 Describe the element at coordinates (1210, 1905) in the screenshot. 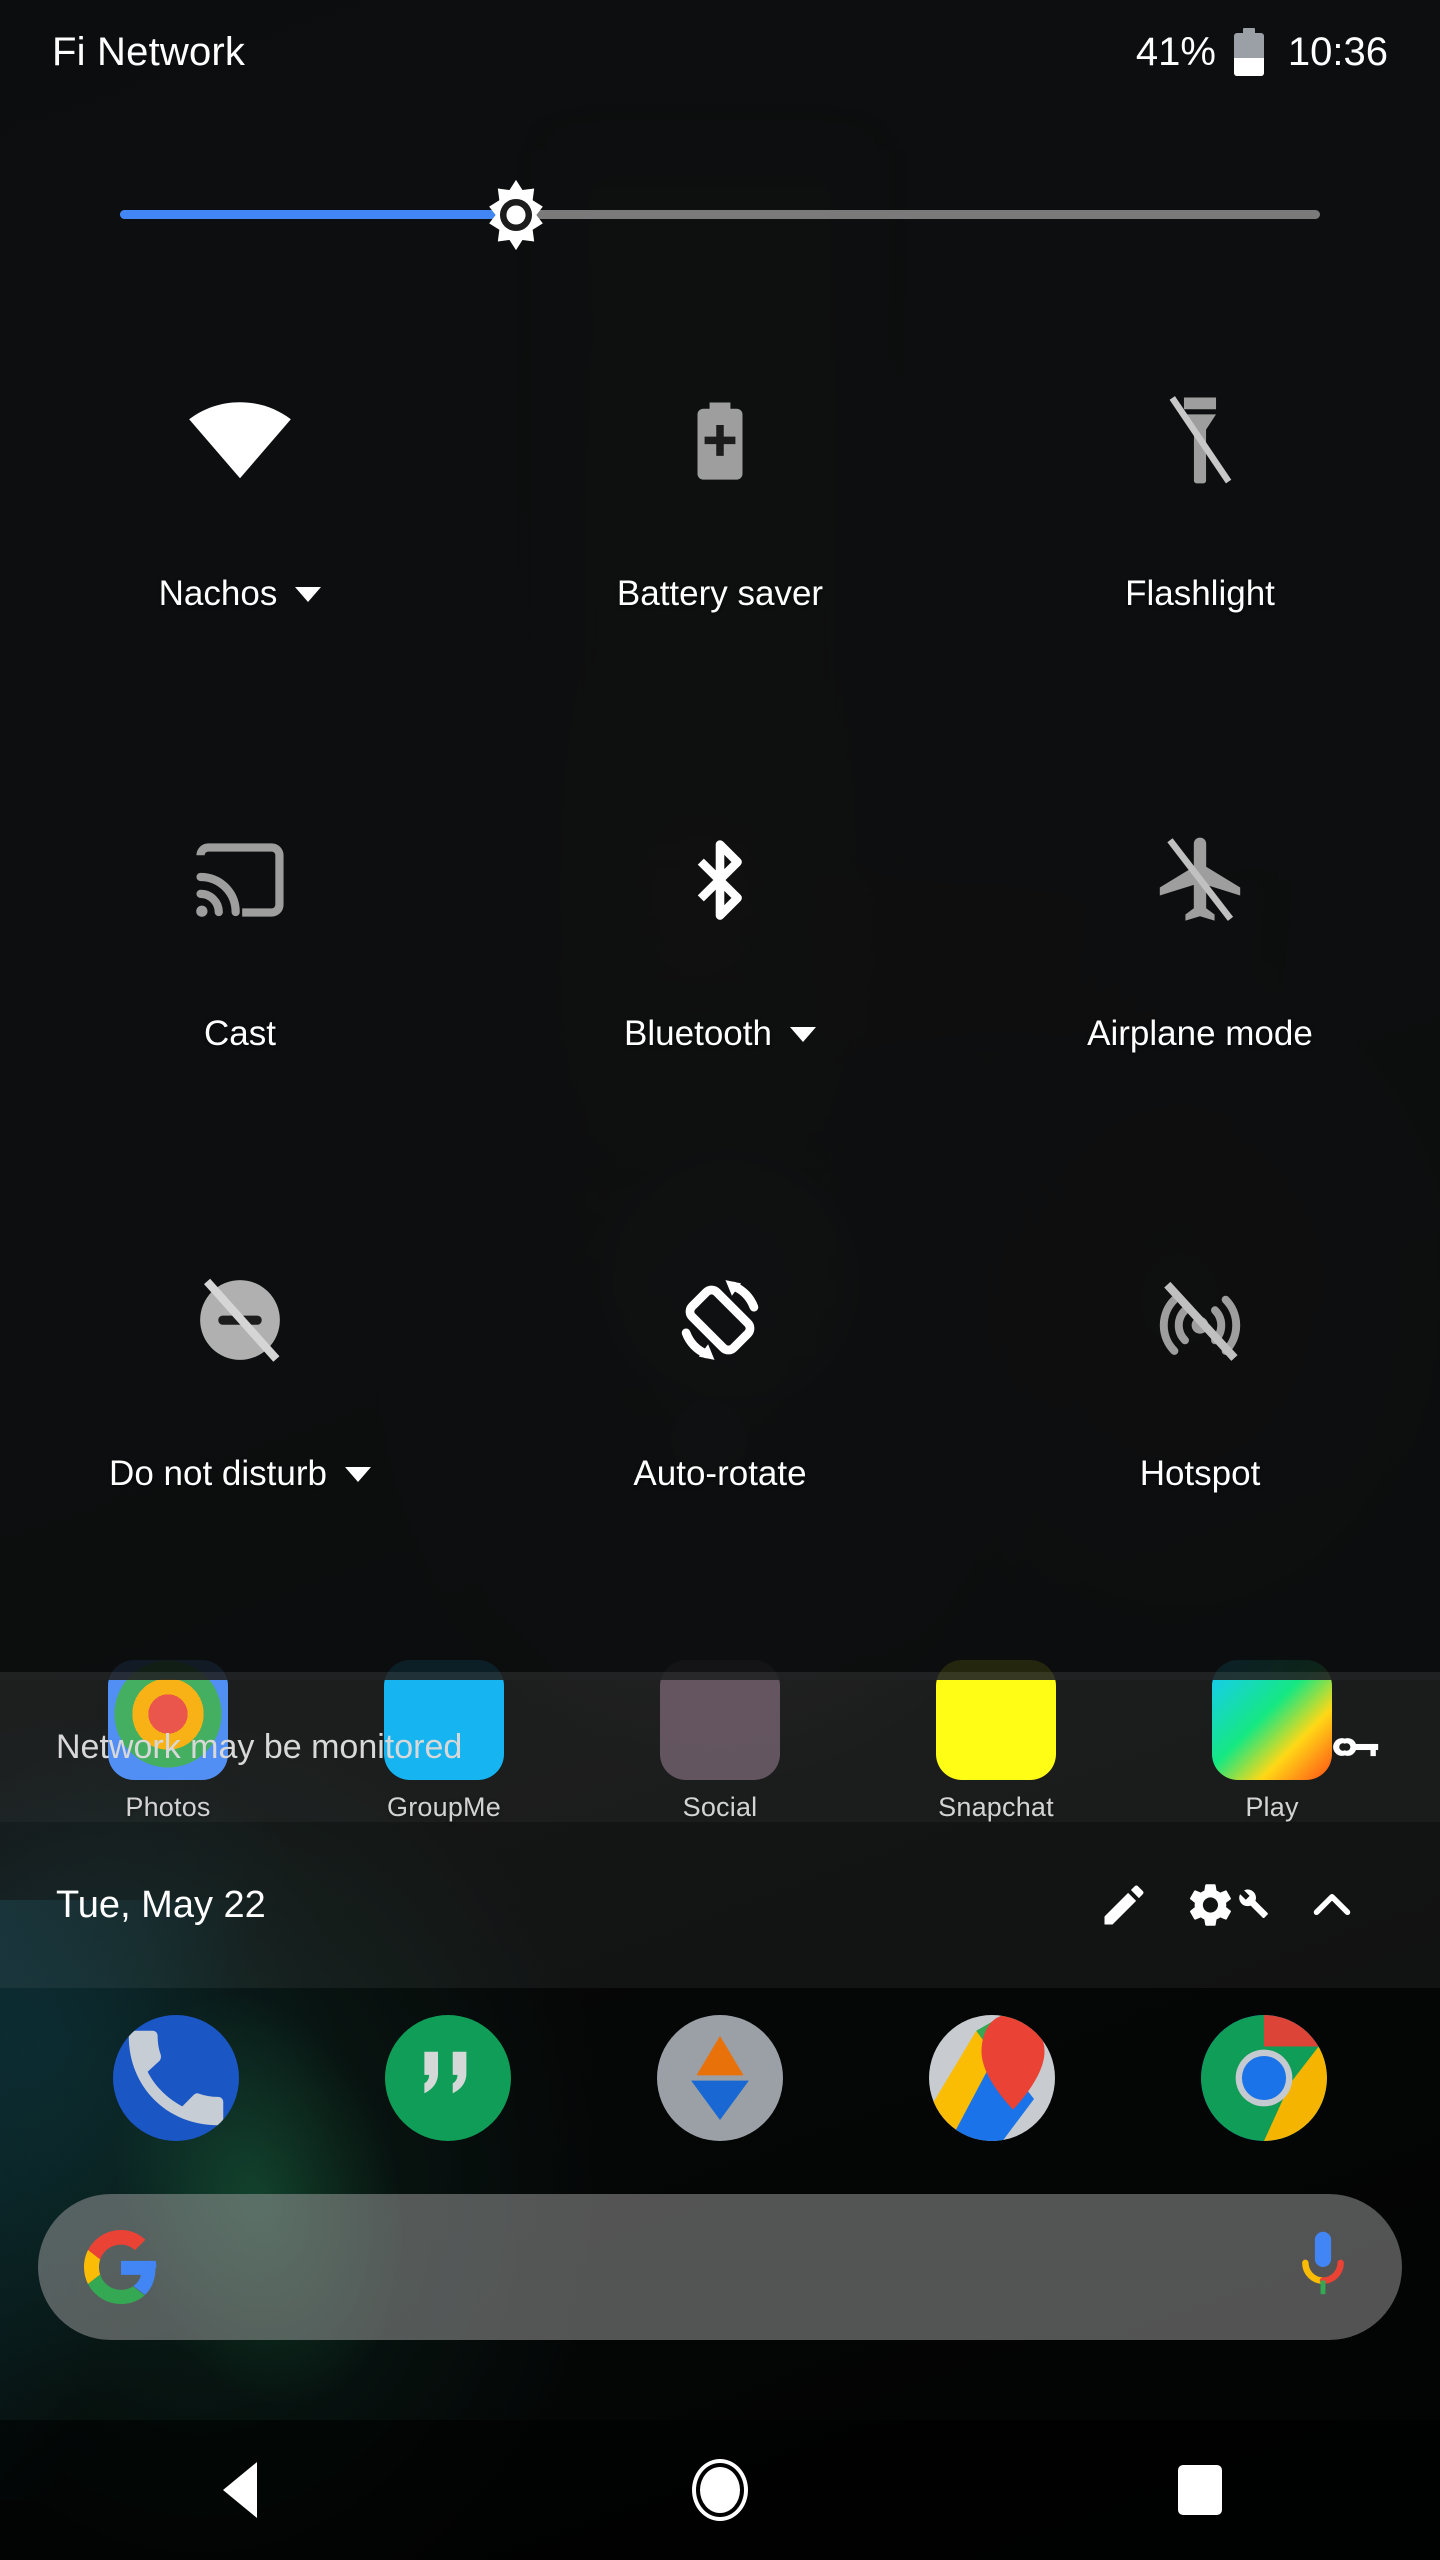

I see `settings-gear-icon` at that location.